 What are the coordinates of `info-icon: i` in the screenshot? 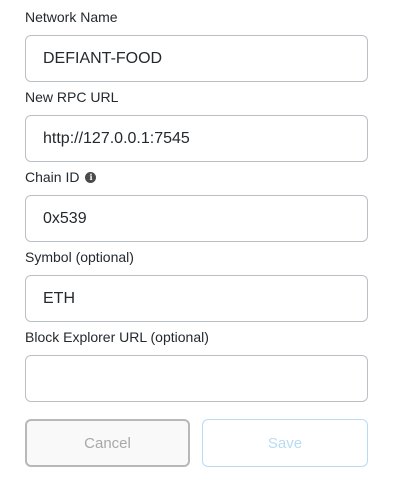 It's located at (91, 177).